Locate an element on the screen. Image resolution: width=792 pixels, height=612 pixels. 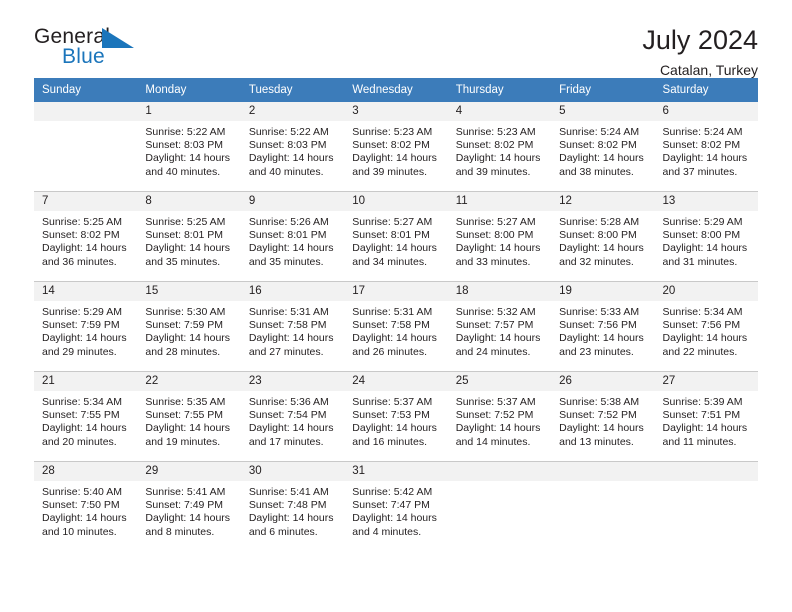
day-number: 4 is located at coordinates (499, 111).